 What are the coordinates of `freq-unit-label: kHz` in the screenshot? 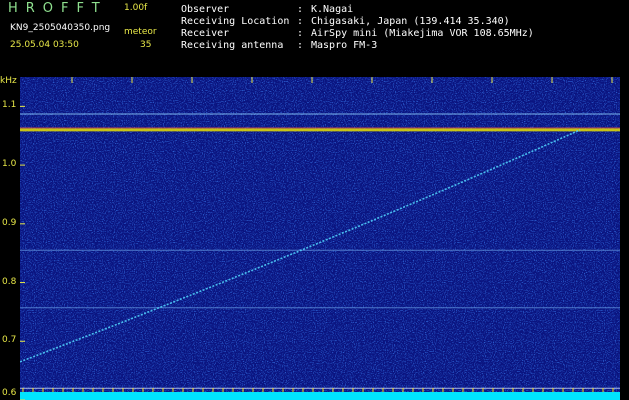 It's located at (8, 81).